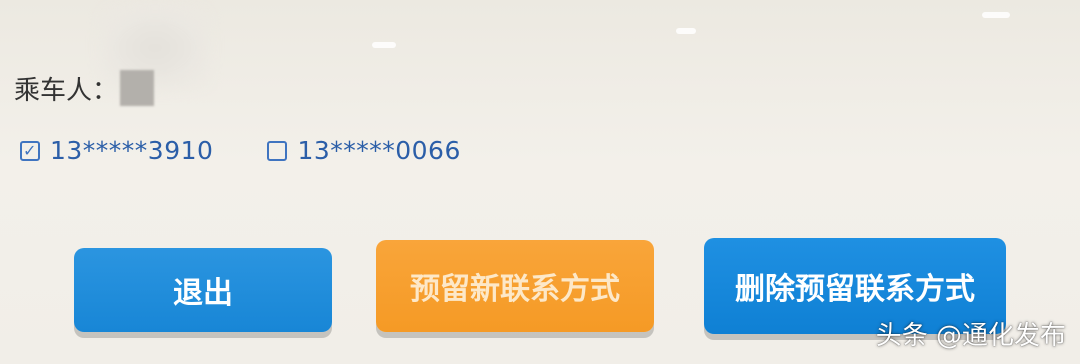 Image resolution: width=1080 pixels, height=364 pixels. I want to click on contact-option-2: 13*****0066, so click(363, 150).